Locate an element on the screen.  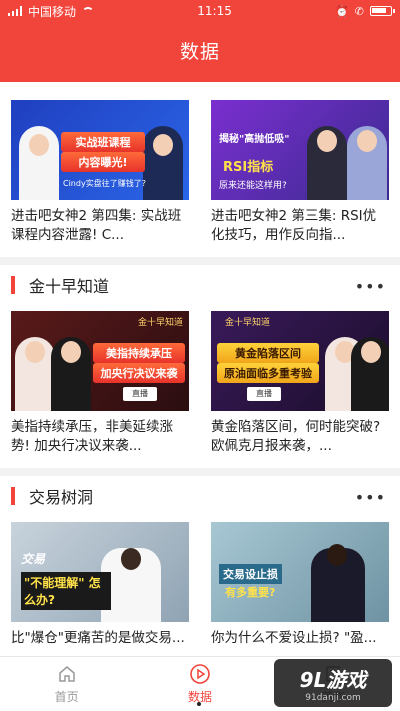
signal-icon is located at coordinates (15, 11).